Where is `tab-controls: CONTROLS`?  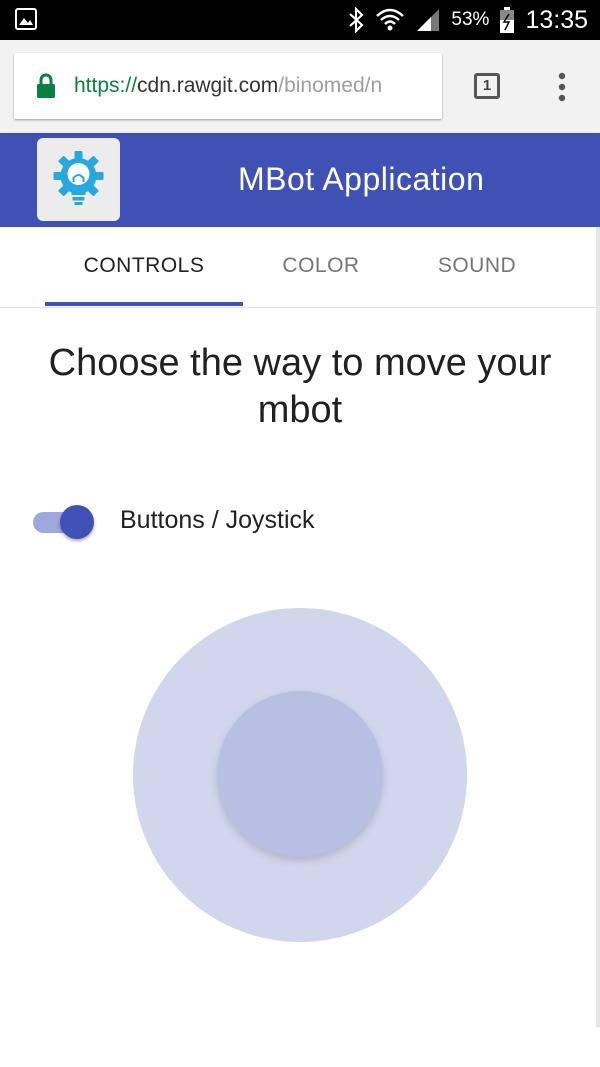
tab-controls: CONTROLS is located at coordinates (144, 266).